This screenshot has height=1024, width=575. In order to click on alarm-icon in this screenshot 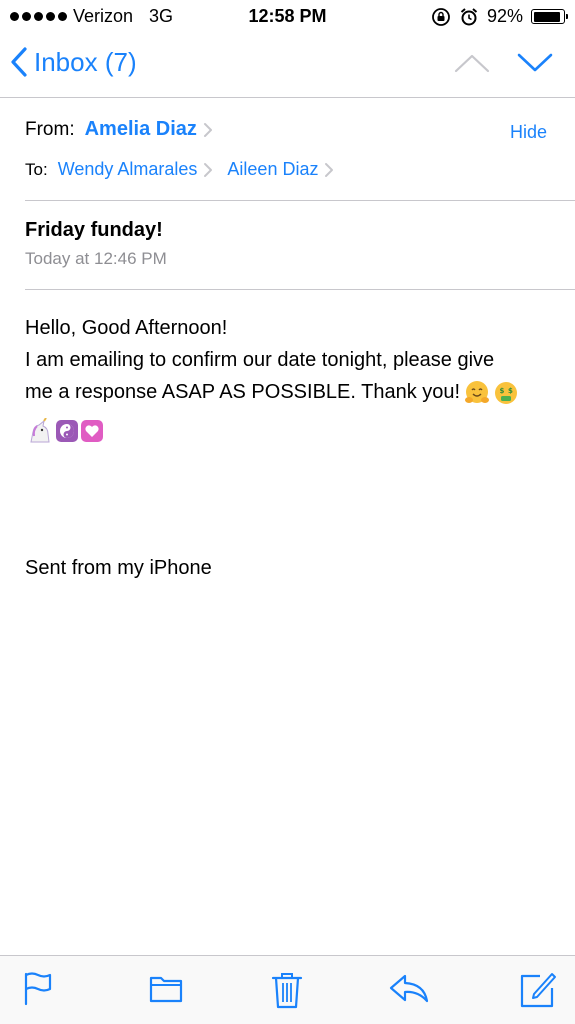, I will do `click(469, 16)`.